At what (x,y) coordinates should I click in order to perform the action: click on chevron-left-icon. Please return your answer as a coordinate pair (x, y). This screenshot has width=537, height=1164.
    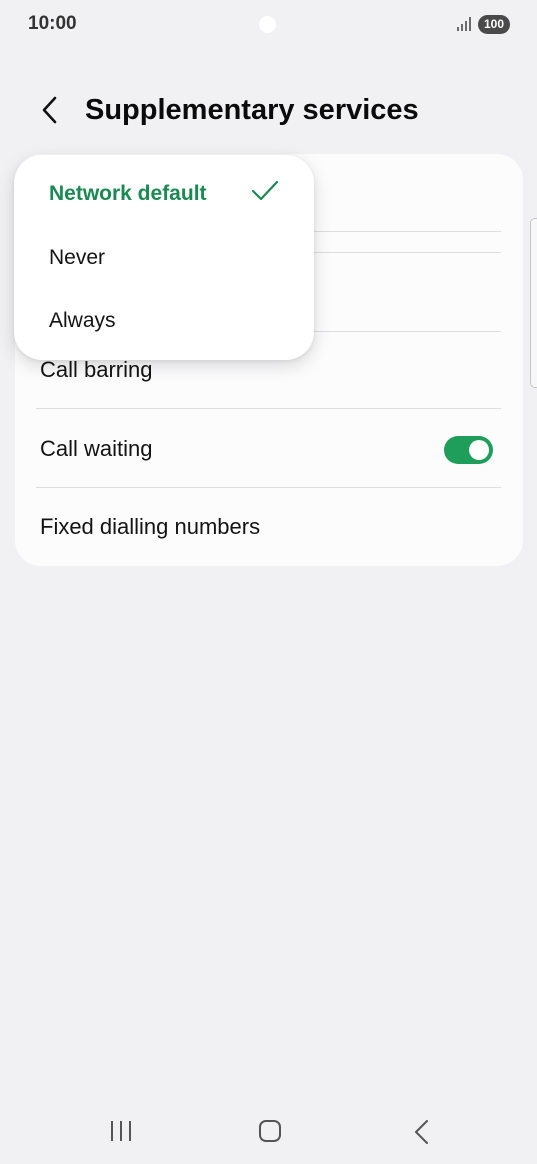
    Looking at the image, I should click on (49, 110).